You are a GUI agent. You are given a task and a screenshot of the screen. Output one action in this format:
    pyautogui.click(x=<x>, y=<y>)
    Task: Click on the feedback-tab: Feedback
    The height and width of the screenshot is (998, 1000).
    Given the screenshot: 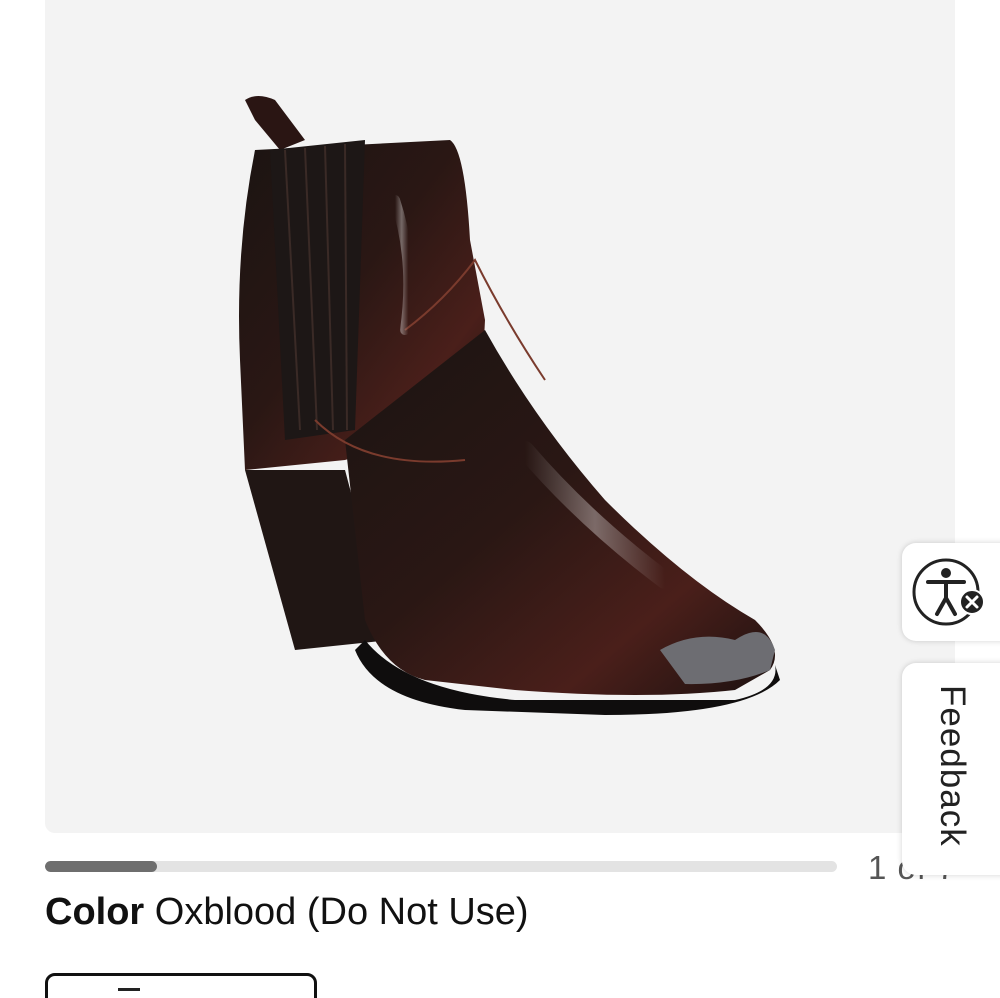 What is the action you would take?
    pyautogui.click(x=951, y=769)
    